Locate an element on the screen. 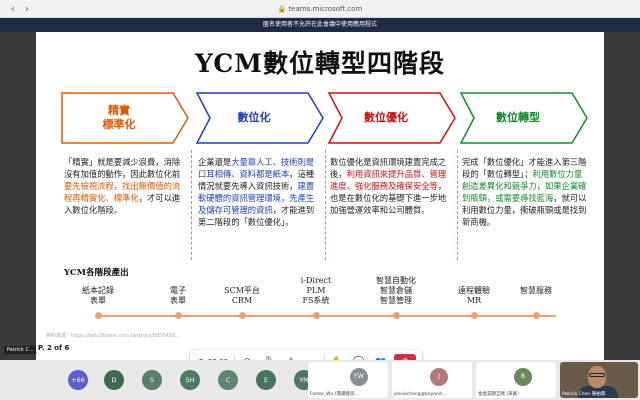 Image resolution: width=640 pixels, height=400 pixels. participant-avatar: C is located at coordinates (228, 380).